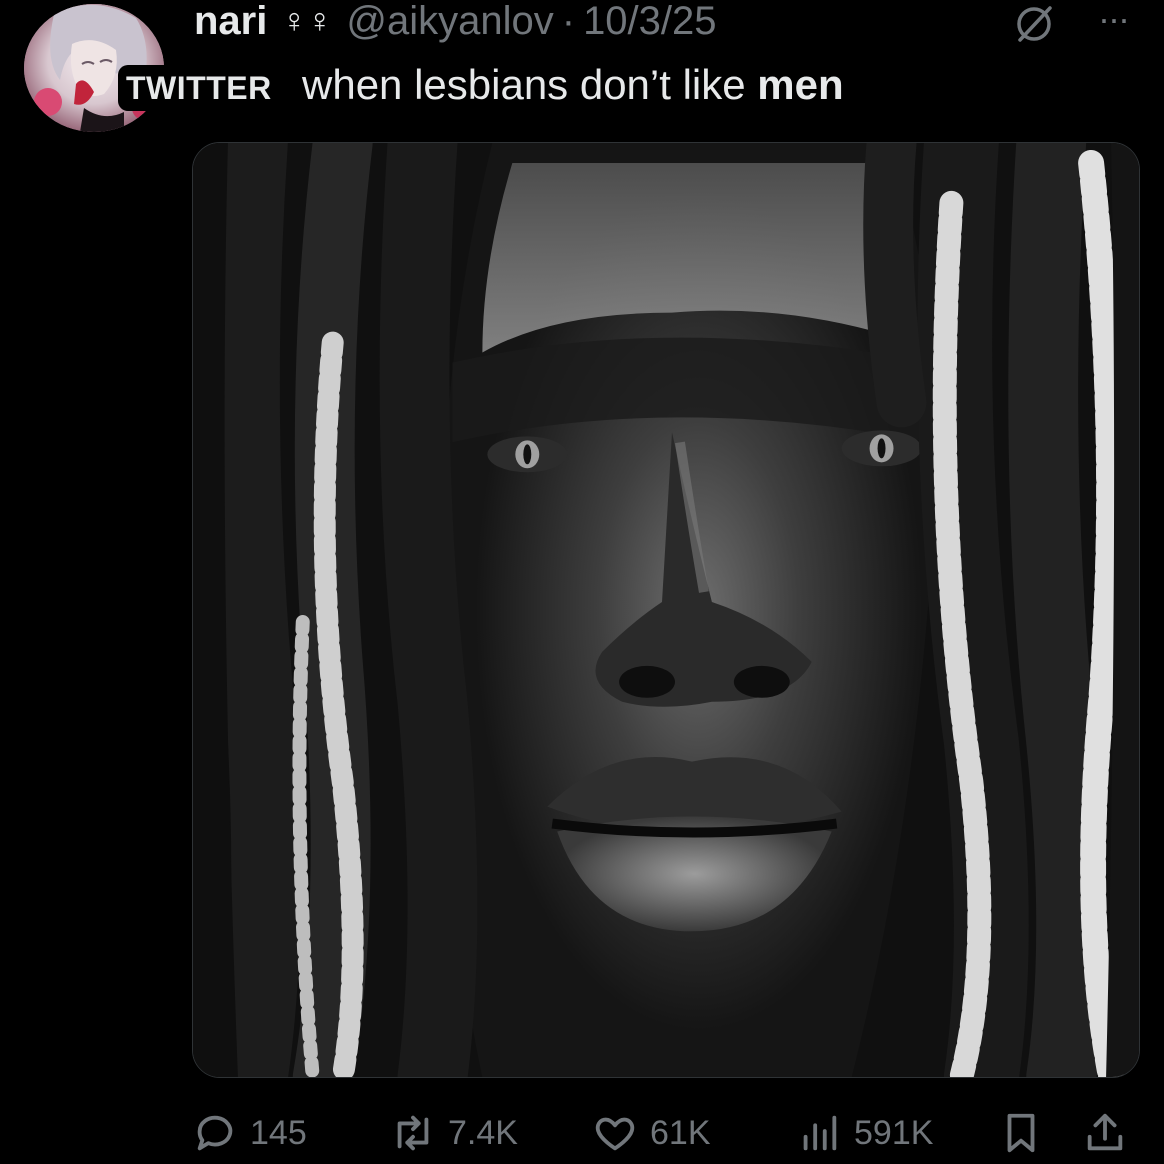 Image resolution: width=1164 pixels, height=1164 pixels. I want to click on tweet-text: when lesbians don’t like men, so click(573, 85).